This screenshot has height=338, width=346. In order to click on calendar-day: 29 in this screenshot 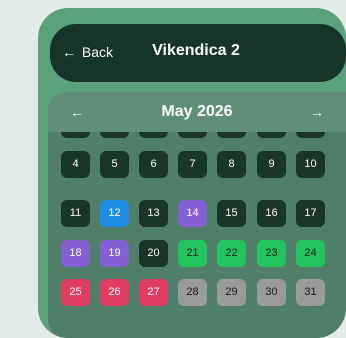, I will do `click(231, 292)`.